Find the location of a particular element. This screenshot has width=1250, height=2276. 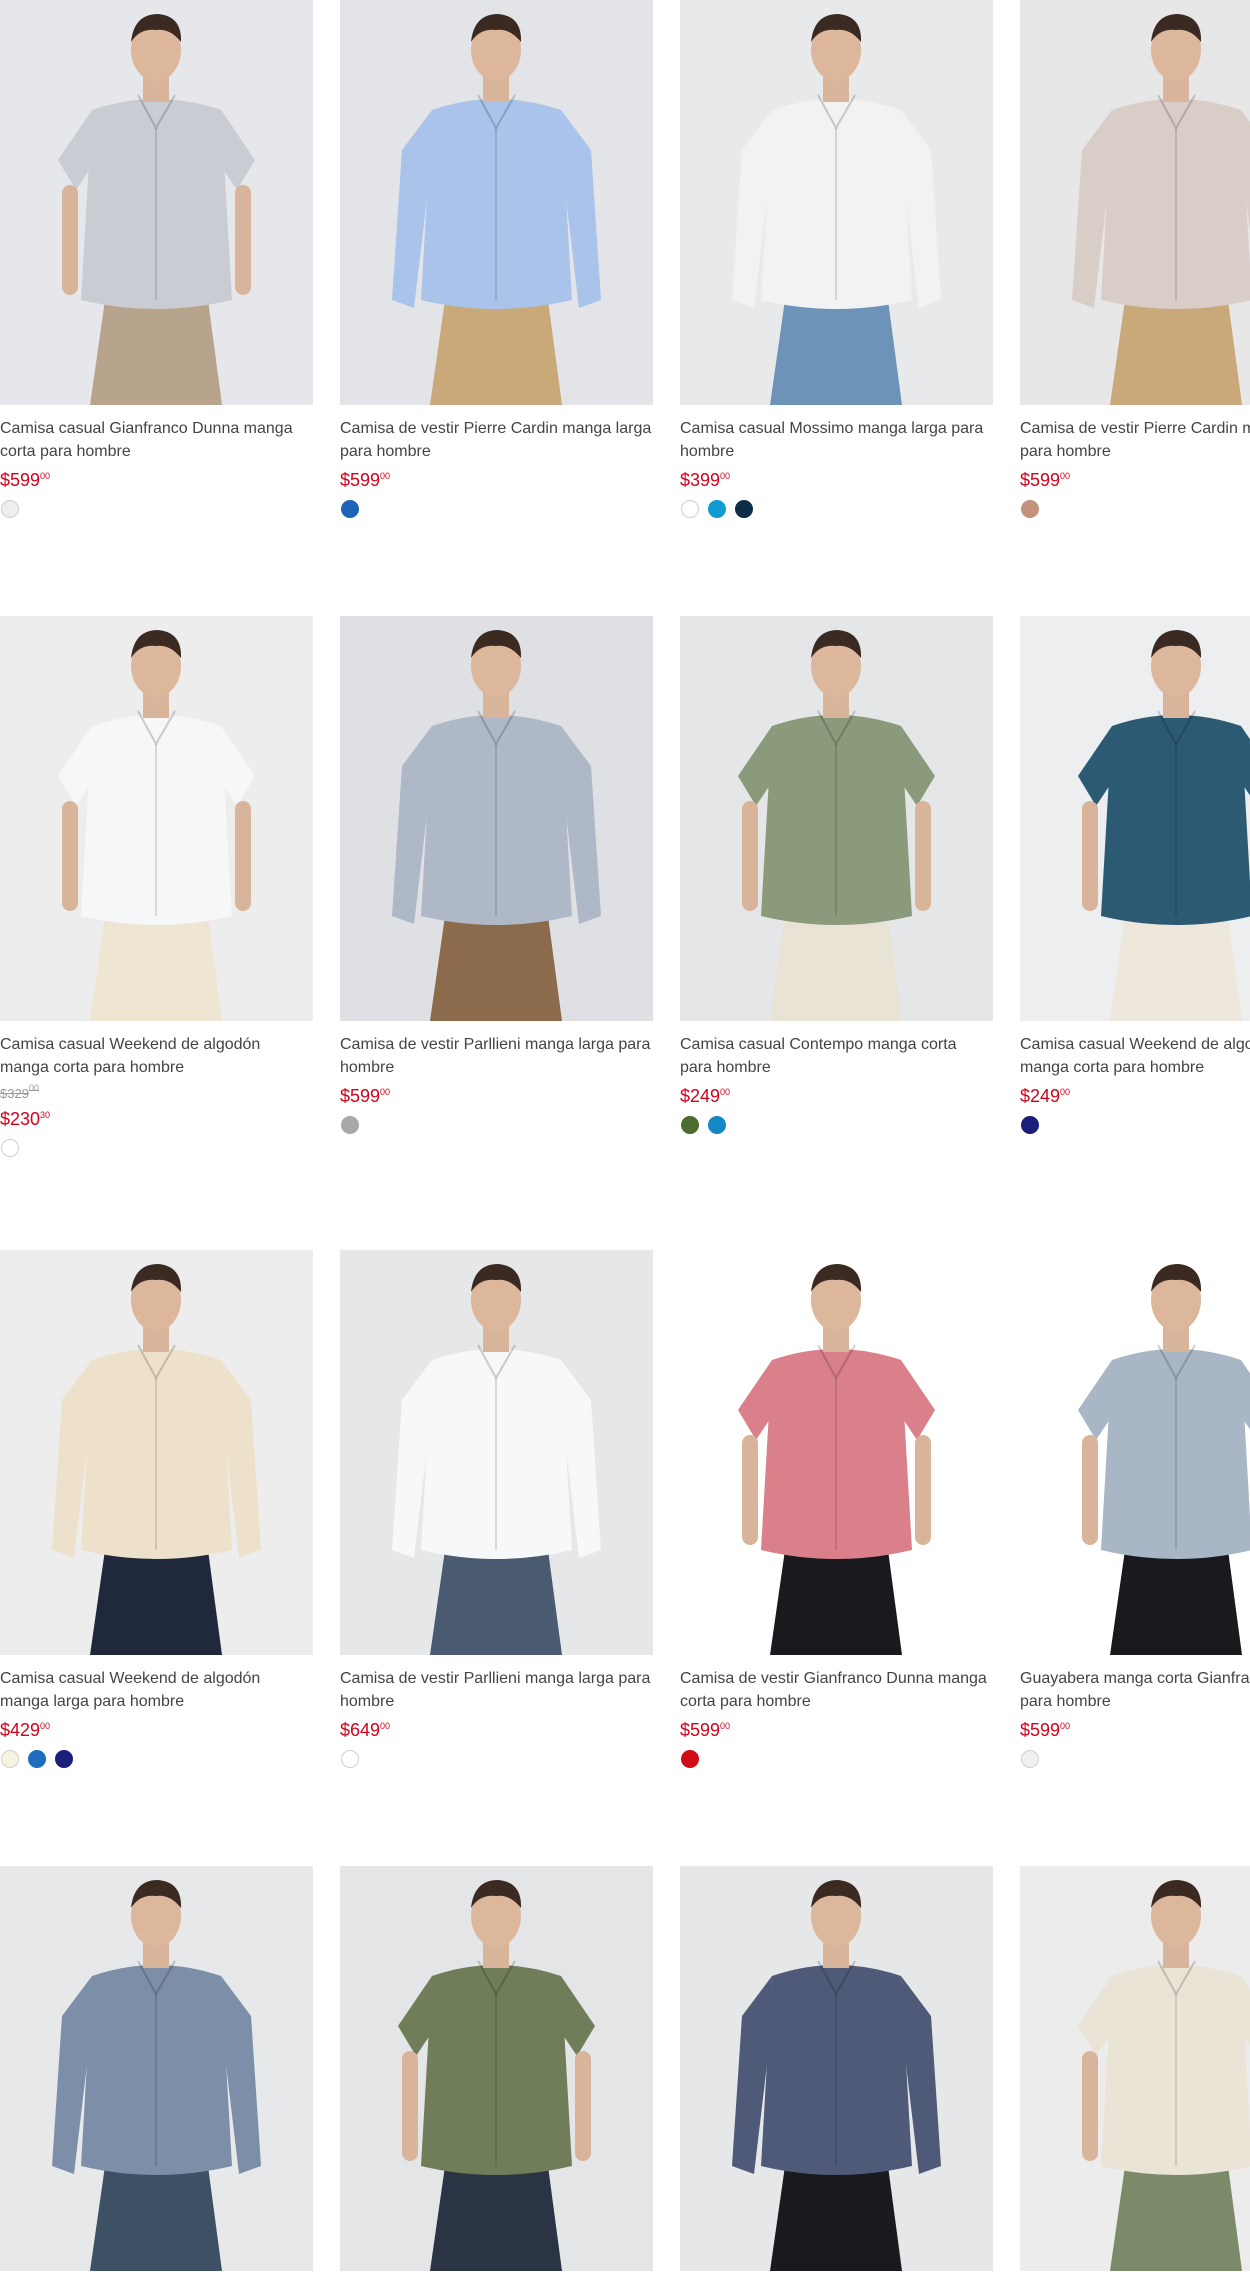

product-price: $39900 is located at coordinates (705, 480).